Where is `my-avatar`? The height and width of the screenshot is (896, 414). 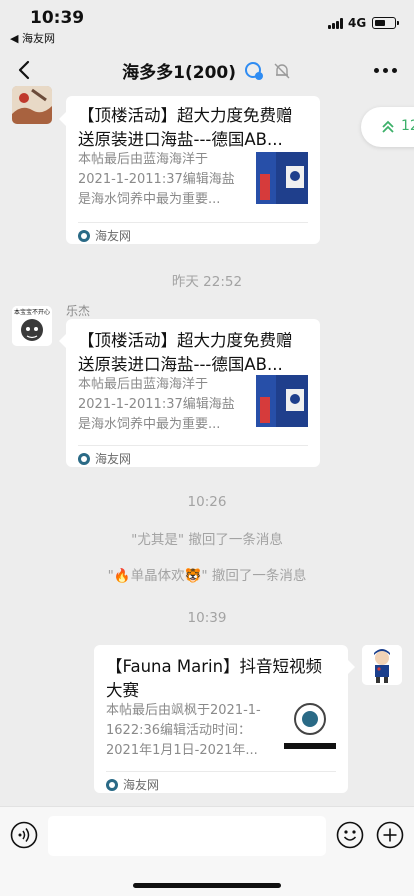 my-avatar is located at coordinates (382, 665).